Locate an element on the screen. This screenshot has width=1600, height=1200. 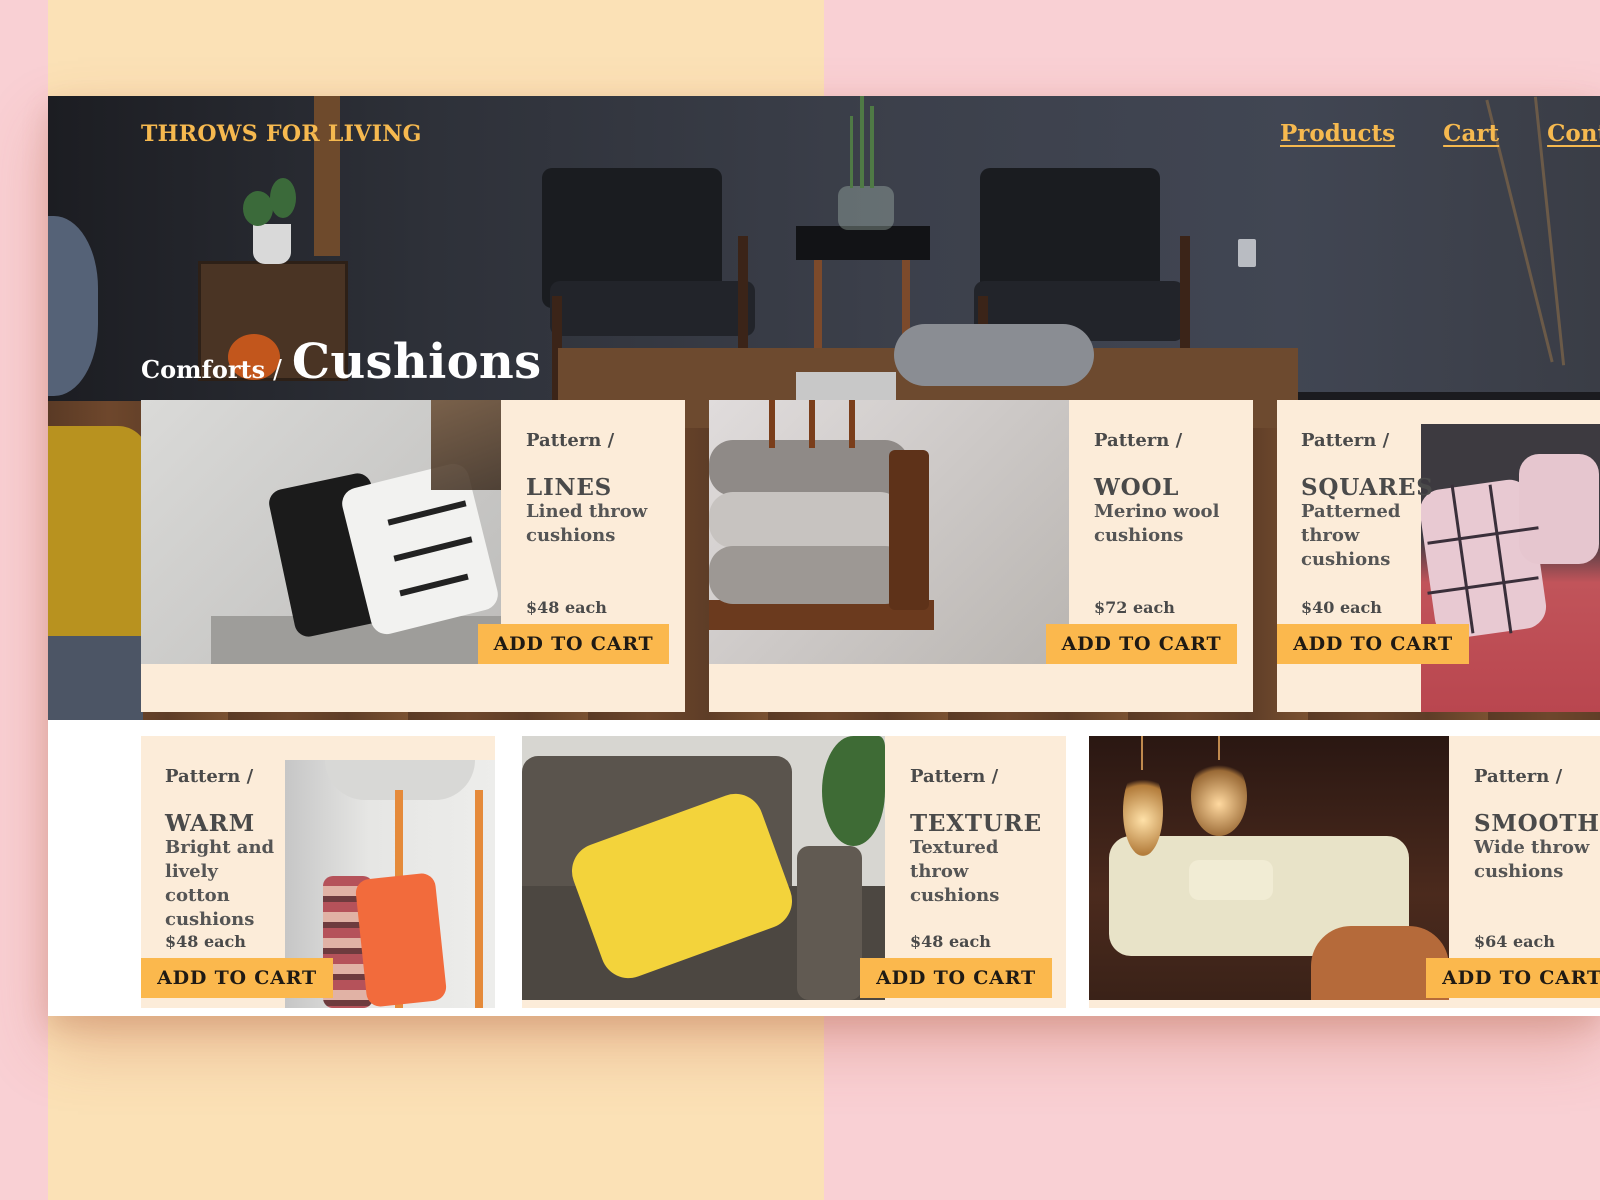
product-description: Patterned throw cushions is located at coordinates (1351, 535).